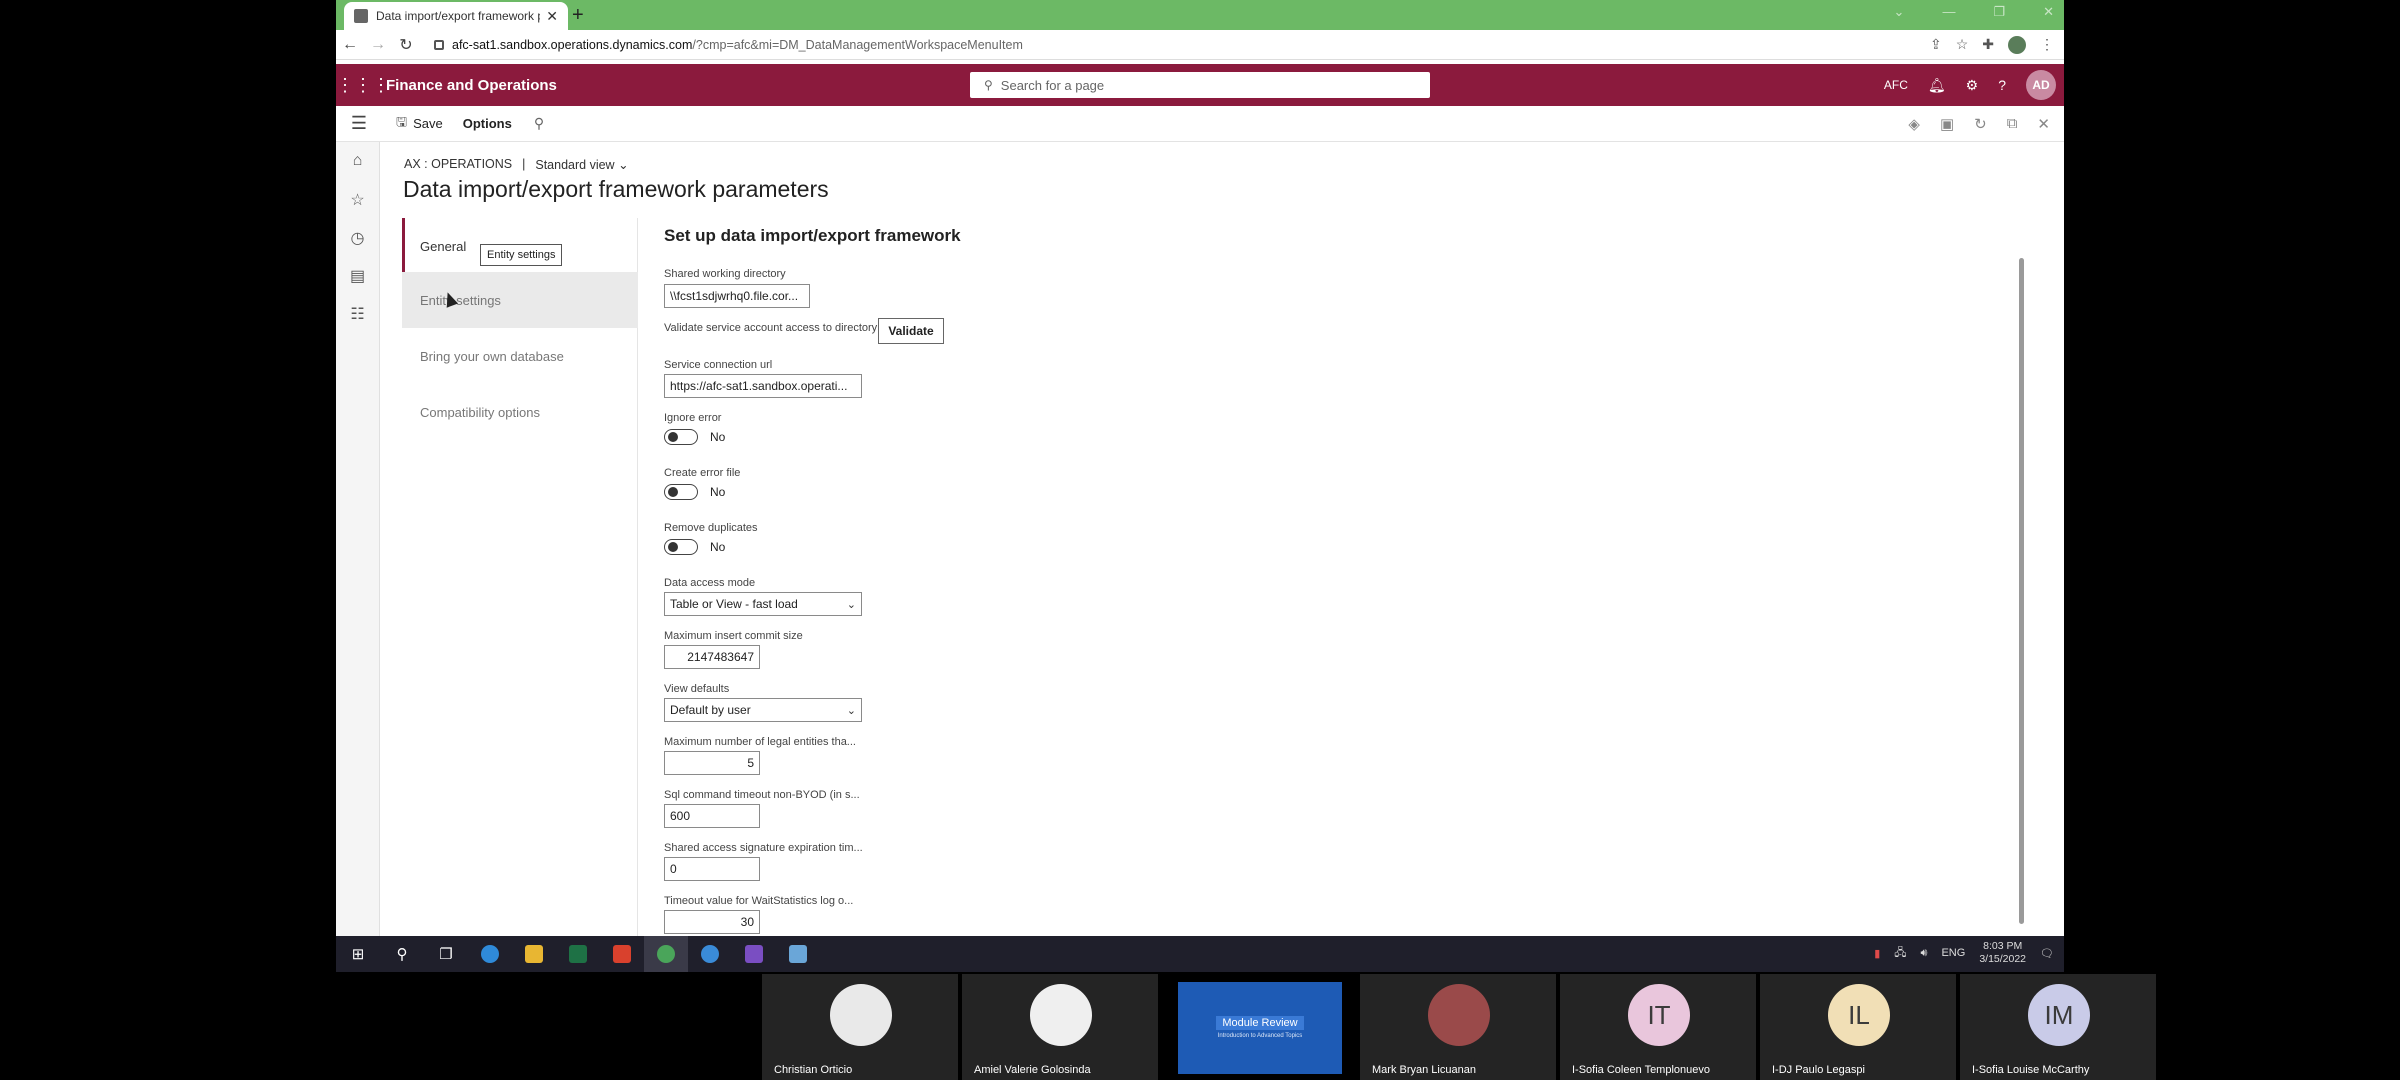 Image resolution: width=2400 pixels, height=1080 pixels. Describe the element at coordinates (673, 492) in the screenshot. I see `toggle-knob` at that location.